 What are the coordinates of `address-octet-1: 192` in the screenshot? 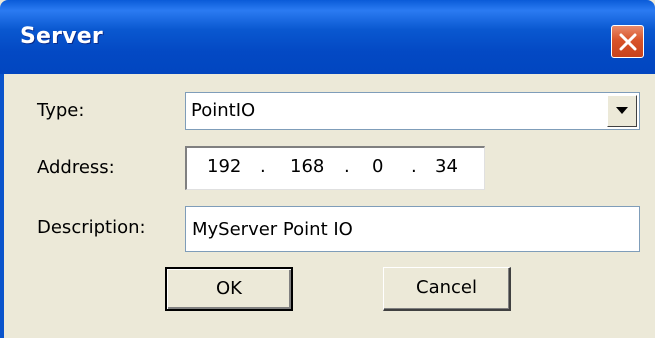 It's located at (224, 166).